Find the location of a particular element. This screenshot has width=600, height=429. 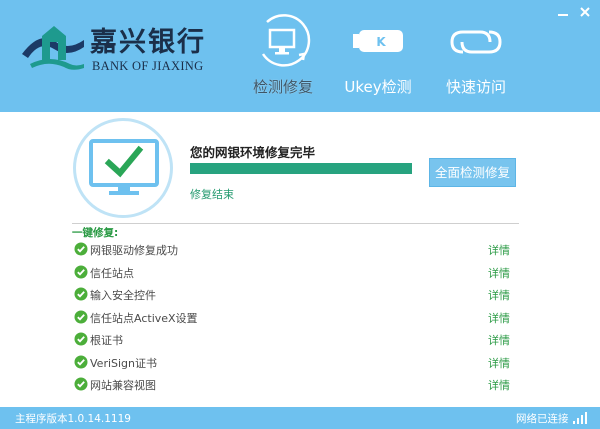

status-footer: 主程序版本1.0.14.1119 网络已连接 is located at coordinates (300, 418).